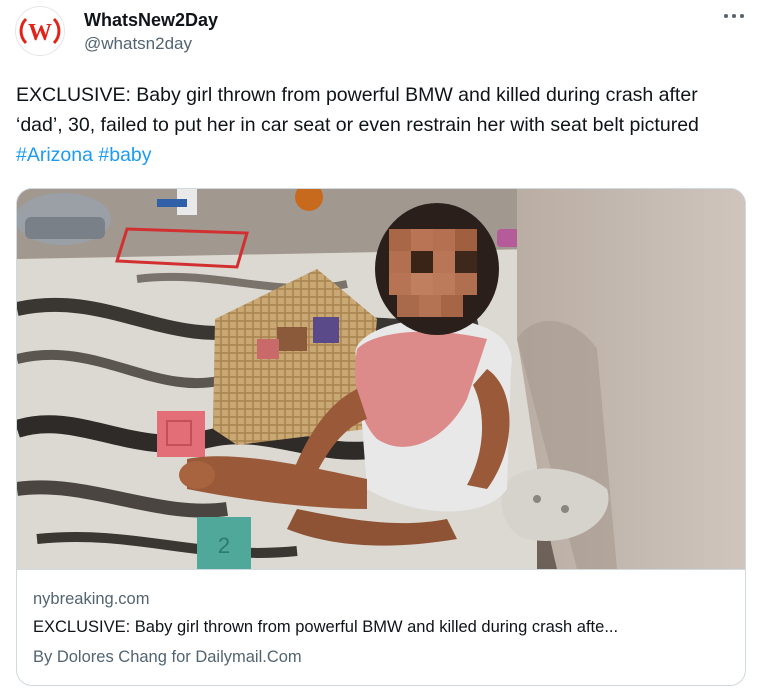  I want to click on more-options-button, so click(734, 16).